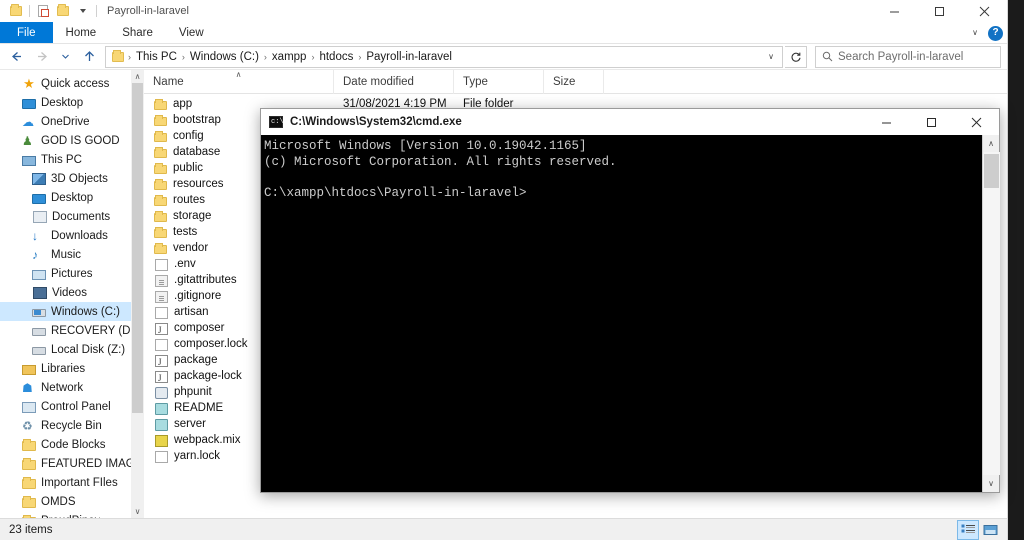 This screenshot has width=1024, height=540. What do you see at coordinates (211, 344) in the screenshot?
I see `file-name-label: composer.lock` at bounding box center [211, 344].